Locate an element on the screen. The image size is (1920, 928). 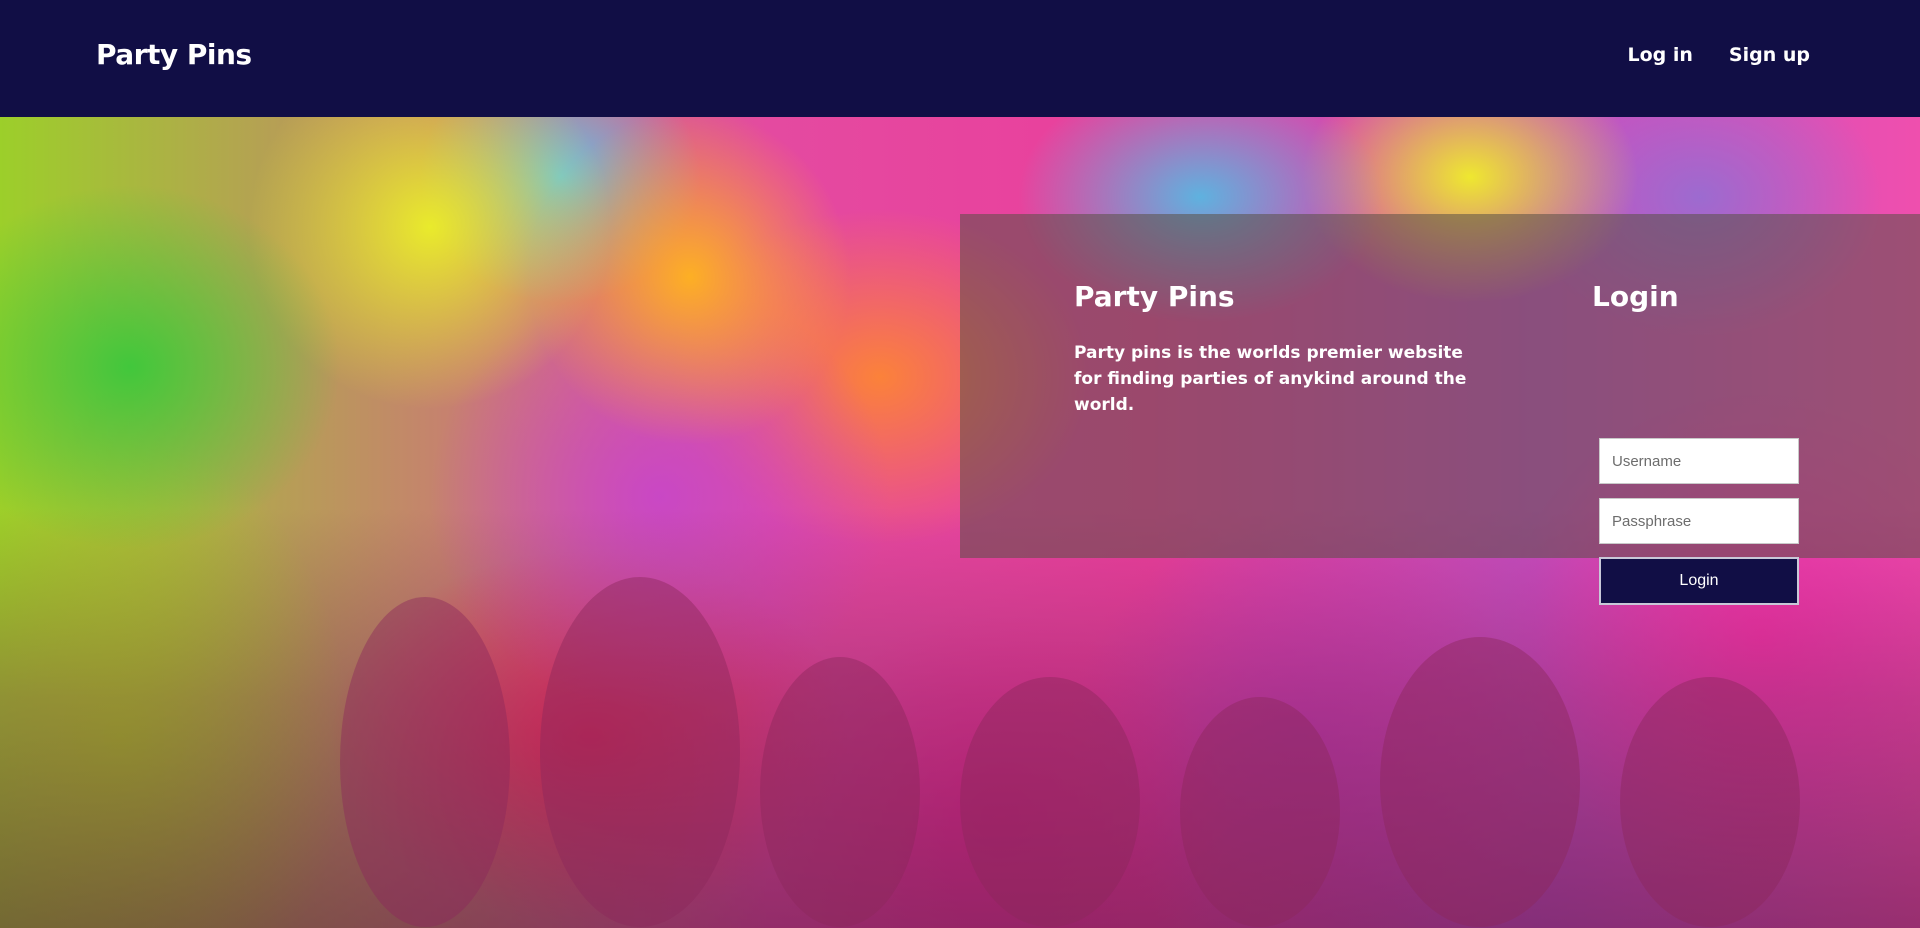
nav-login-link: Log in is located at coordinates (1660, 55).